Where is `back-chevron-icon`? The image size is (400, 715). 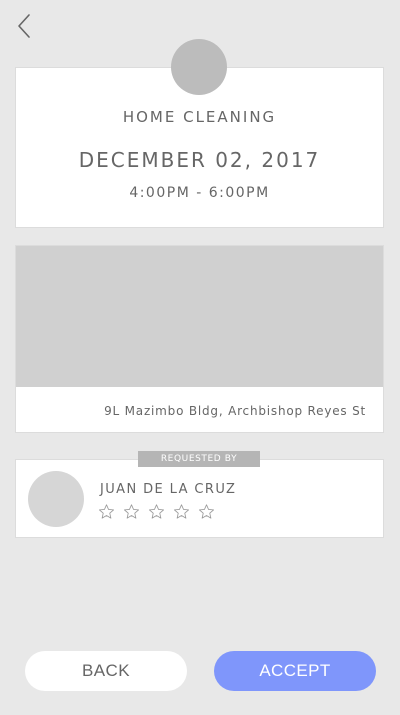 back-chevron-icon is located at coordinates (26, 26).